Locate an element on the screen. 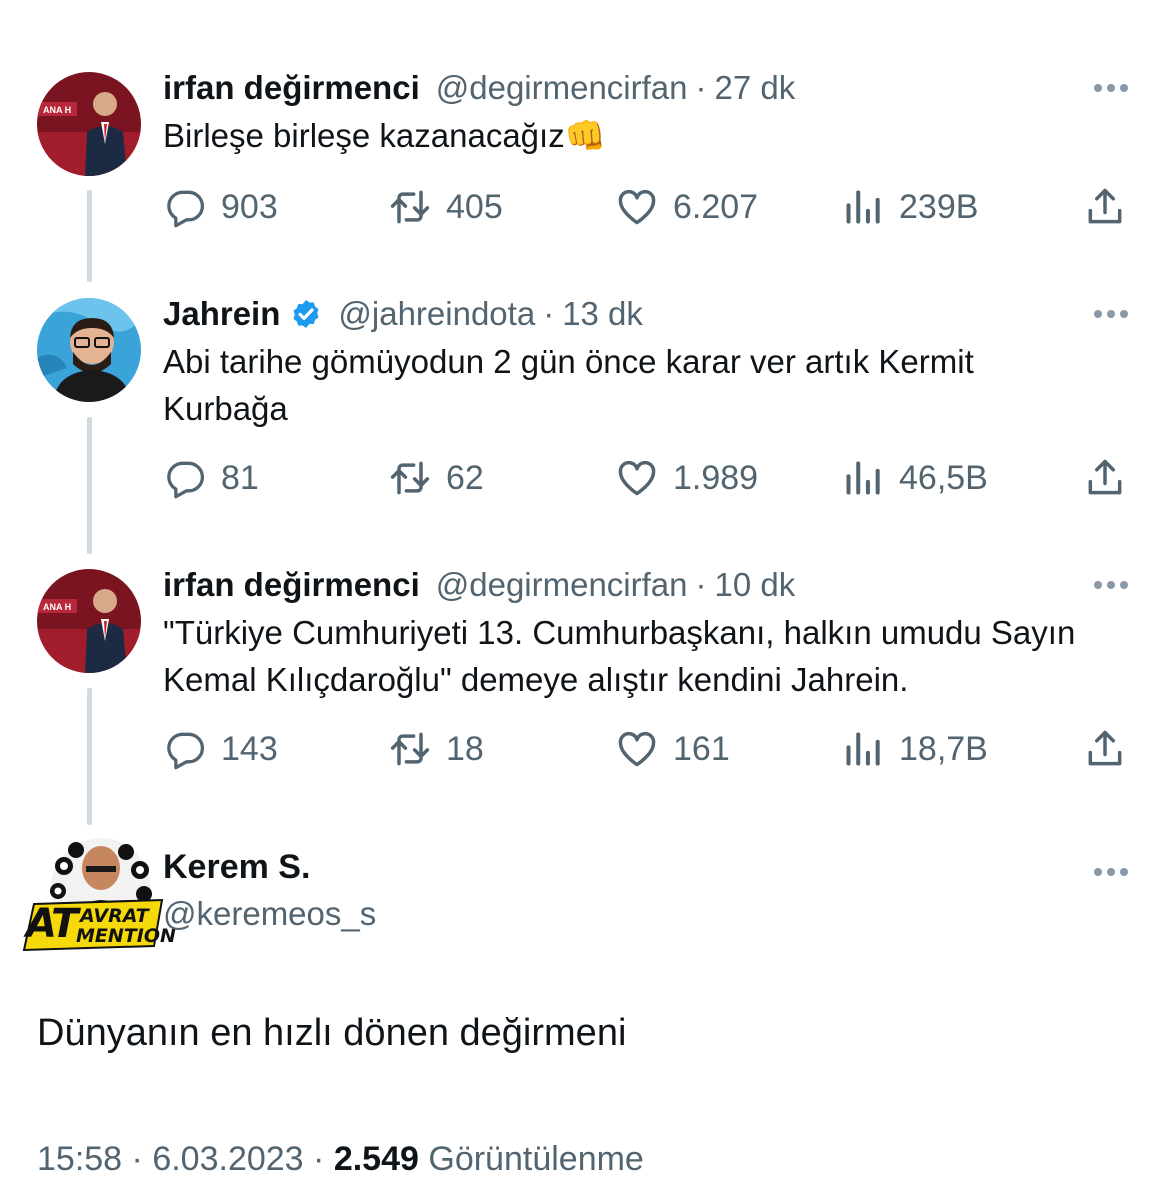 This screenshot has width=1170, height=1185. retweet-count: 62 is located at coordinates (465, 477).